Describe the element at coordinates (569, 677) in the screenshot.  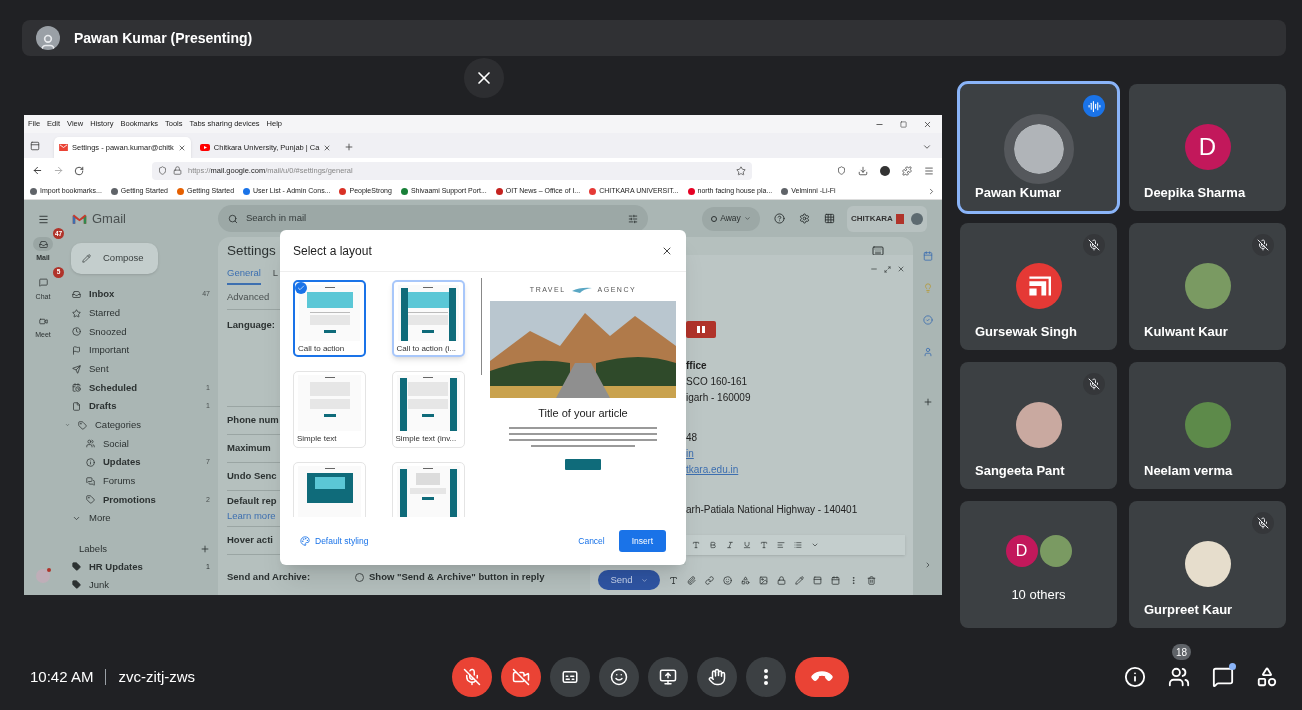
I see `captions-button` at that location.